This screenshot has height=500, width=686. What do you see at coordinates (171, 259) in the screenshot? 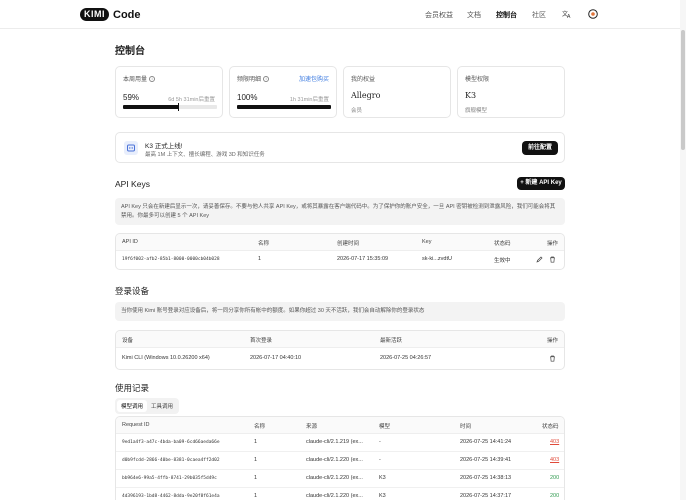
I see `api-id-cell: 19f6f002-afb2-85b1-8000-0000cb04b028` at bounding box center [171, 259].